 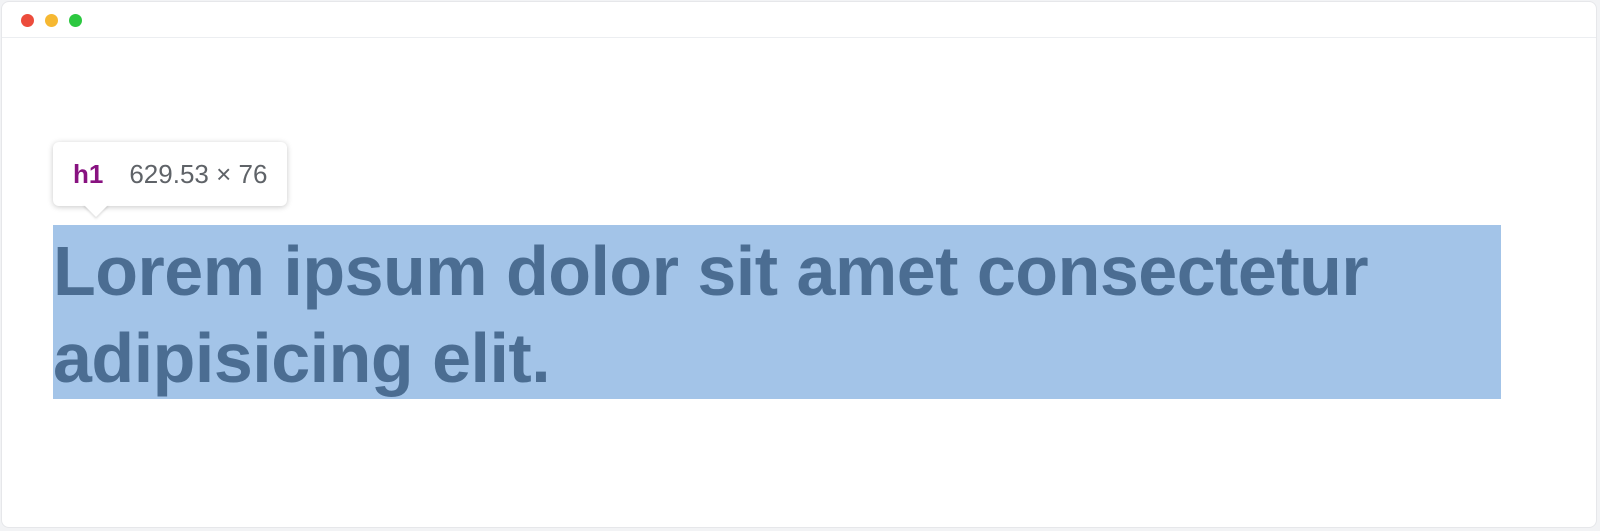 What do you see at coordinates (198, 173) in the screenshot?
I see `element-dimensions-label: 629.53 × 76` at bounding box center [198, 173].